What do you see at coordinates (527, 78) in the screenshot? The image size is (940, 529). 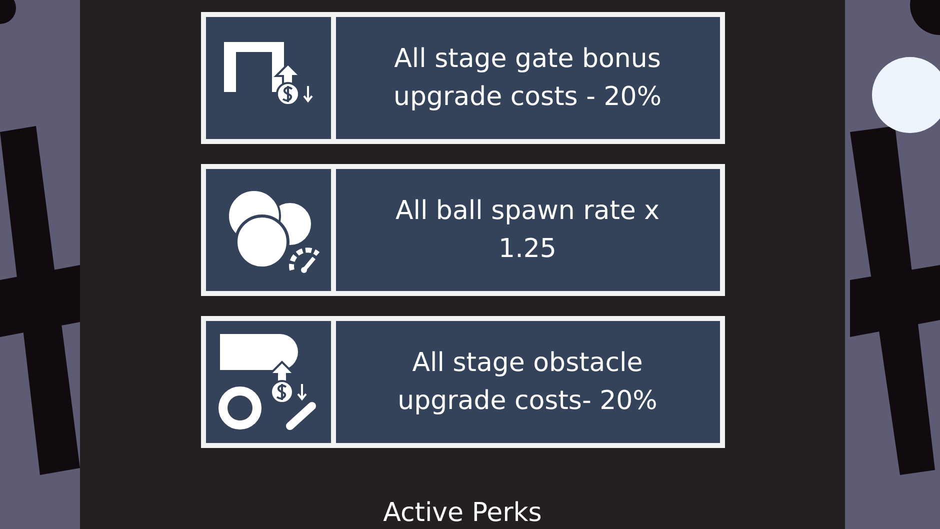 I see `perk-description: All stage gate bonus upgrade costs - 20%` at bounding box center [527, 78].